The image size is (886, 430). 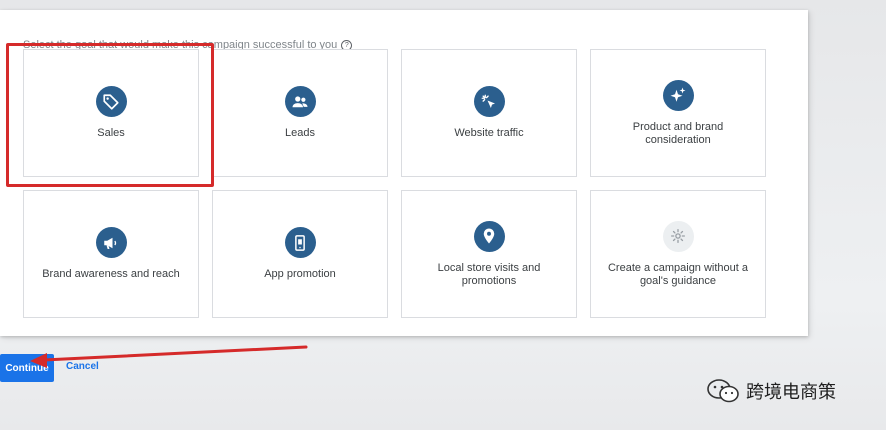 I want to click on watermark: 跨境电商策, so click(x=771, y=391).